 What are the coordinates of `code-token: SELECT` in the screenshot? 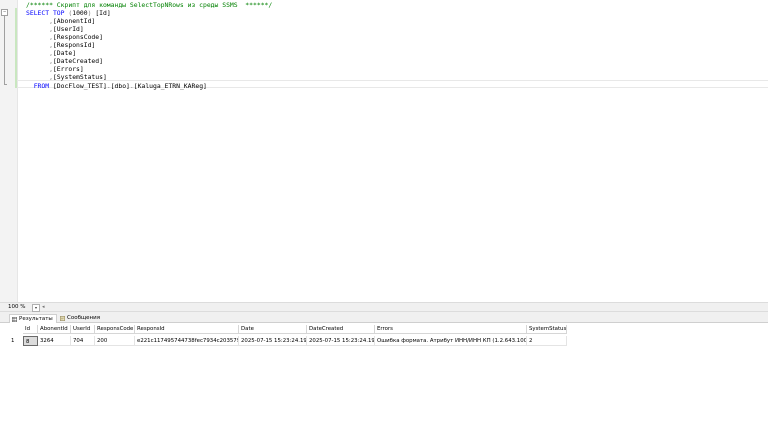 It's located at (38, 13).